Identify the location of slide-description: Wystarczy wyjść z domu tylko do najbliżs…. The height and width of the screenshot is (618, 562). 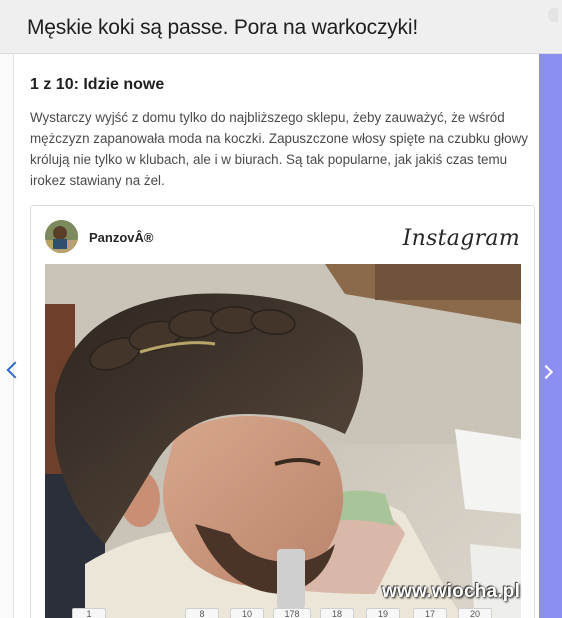
(279, 149).